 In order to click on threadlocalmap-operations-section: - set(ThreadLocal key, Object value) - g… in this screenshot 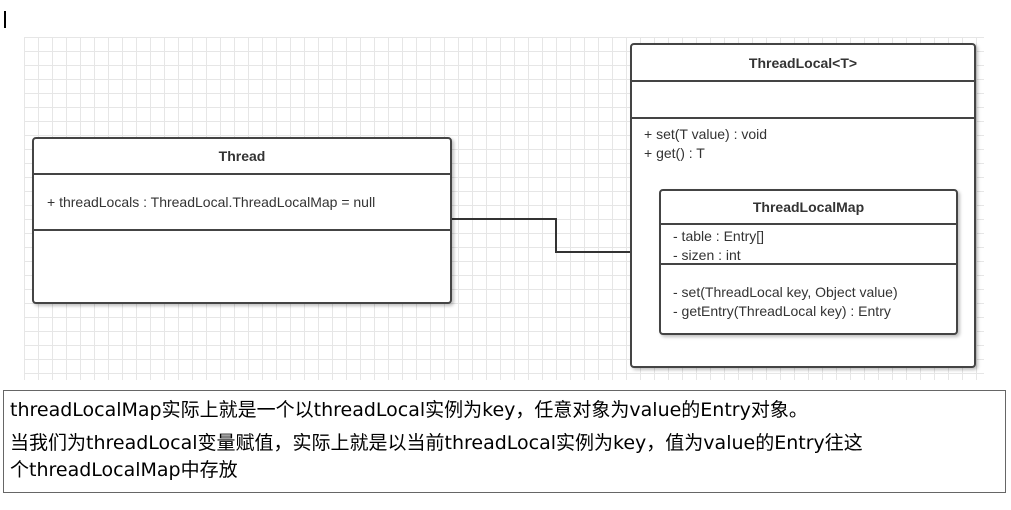, I will do `click(808, 293)`.